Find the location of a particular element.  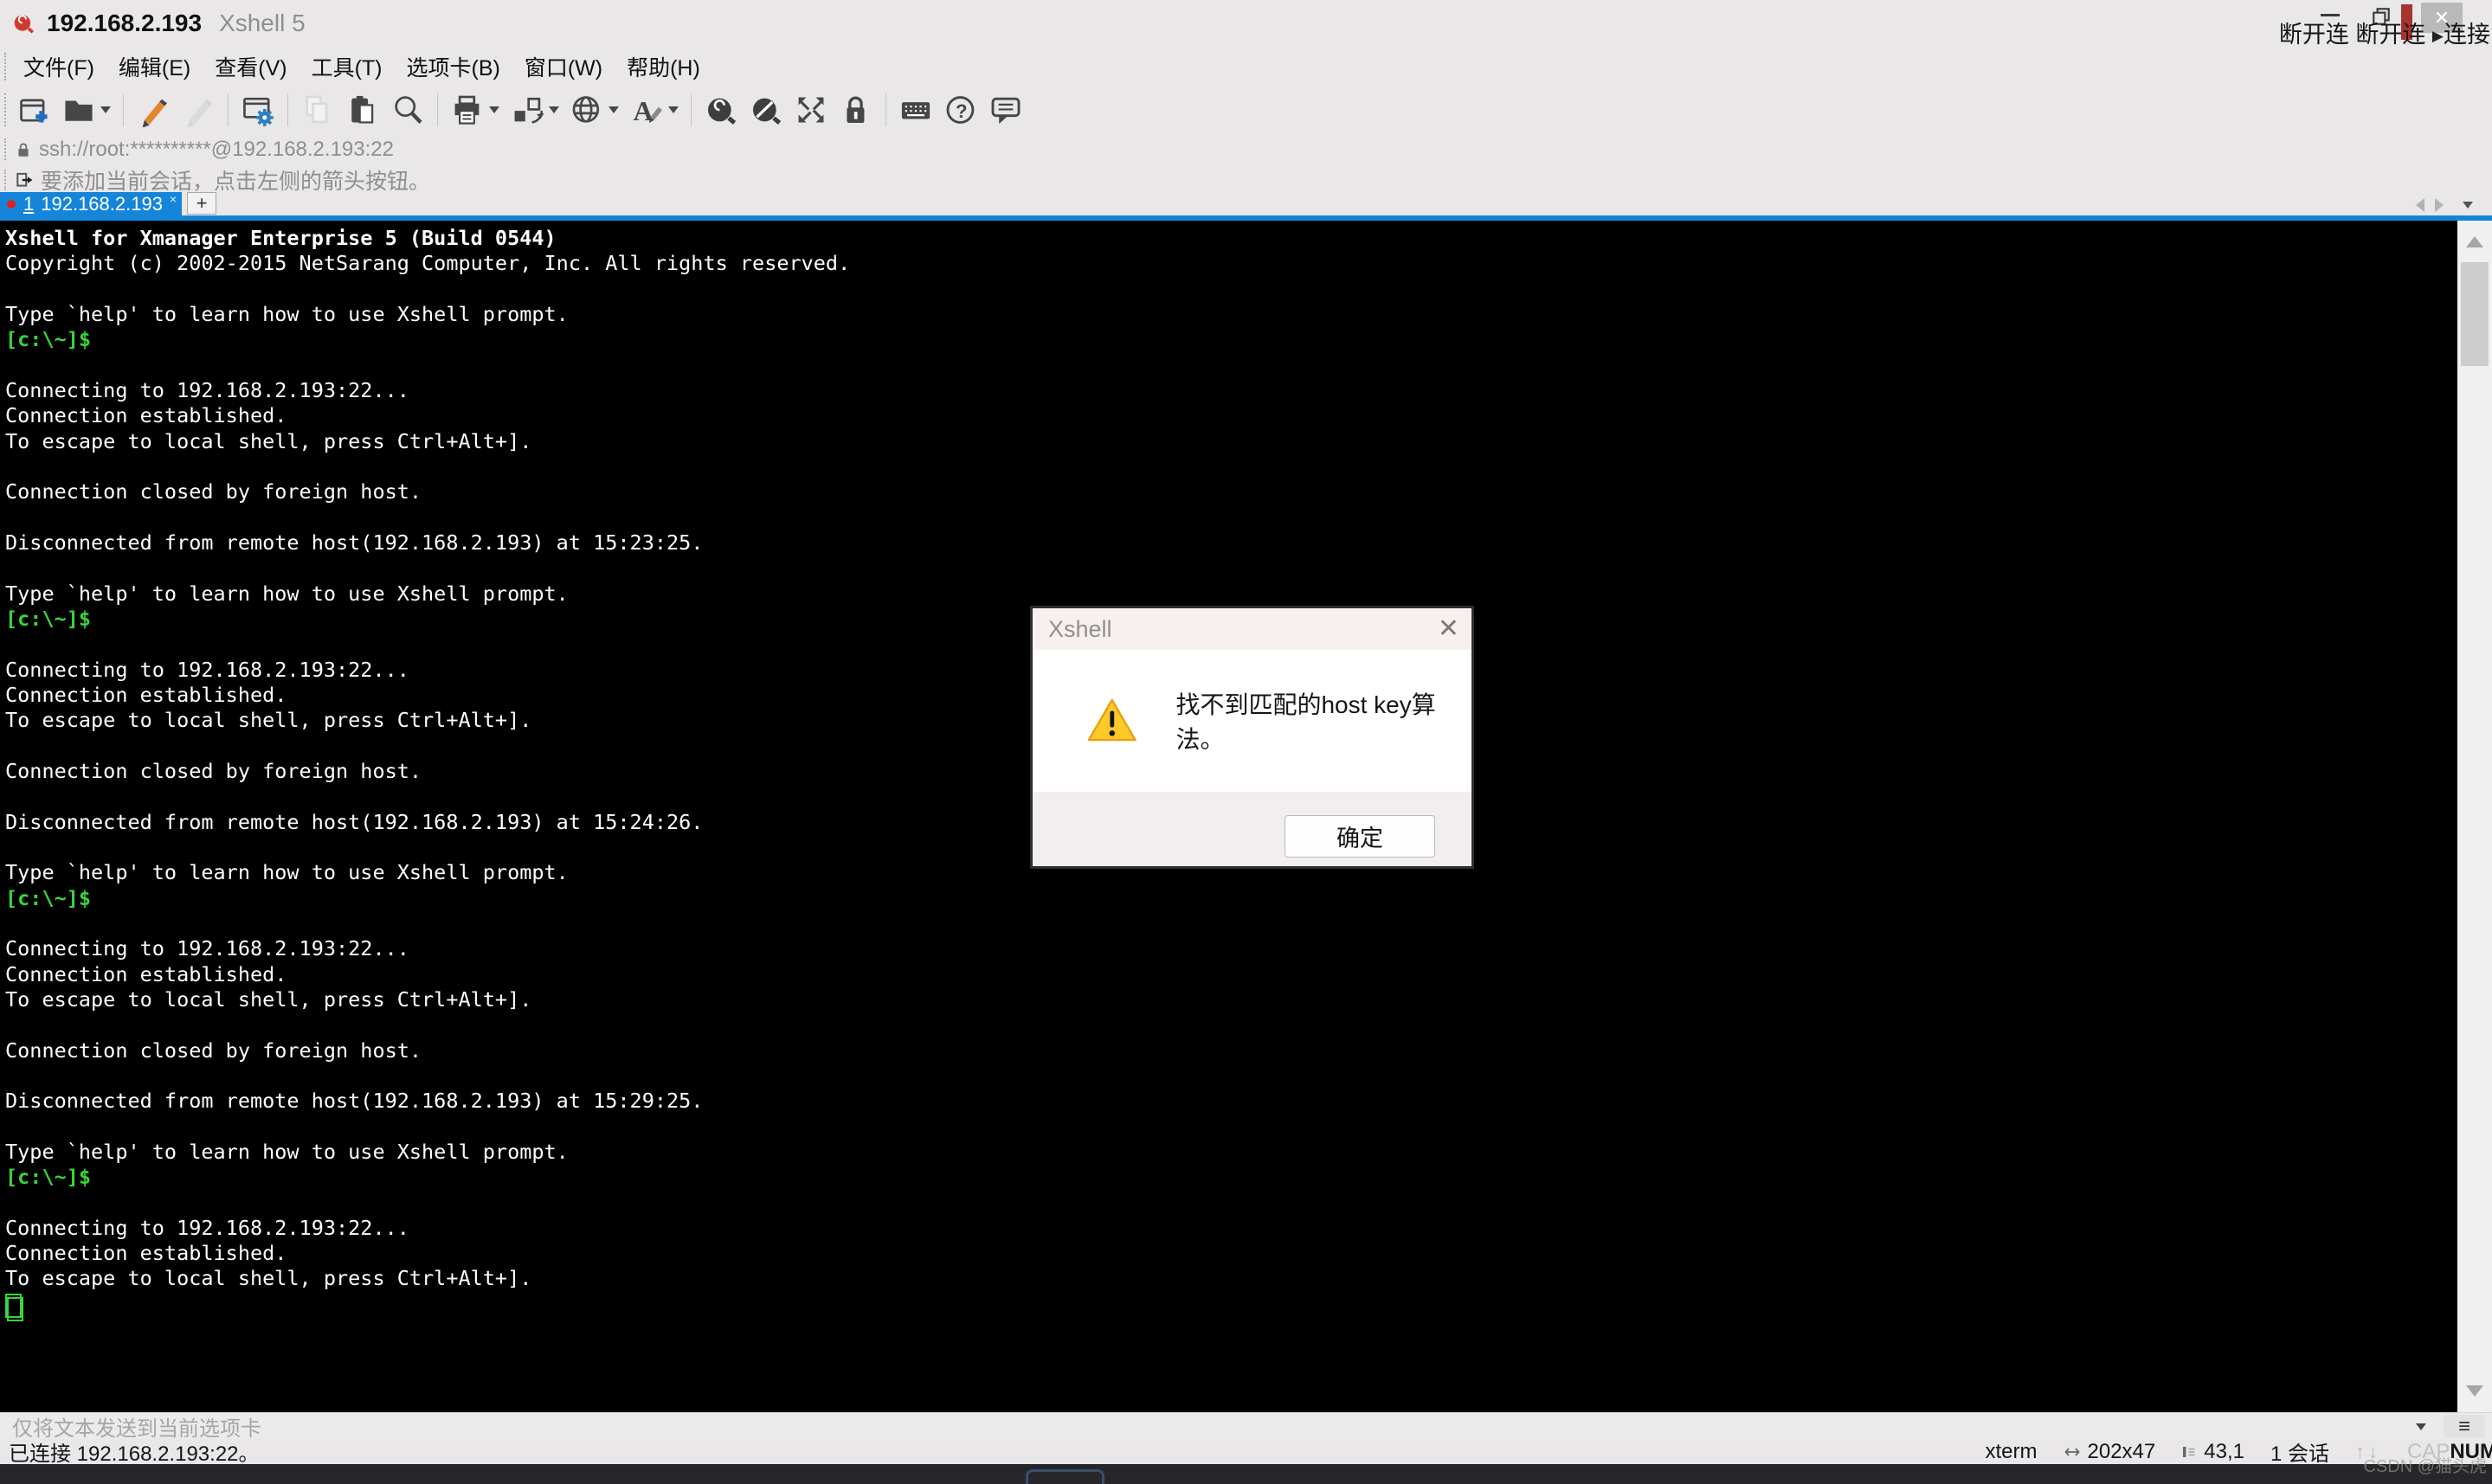

title-bar: 192.168.2.193 Xshell 5 is located at coordinates (1246, 24).